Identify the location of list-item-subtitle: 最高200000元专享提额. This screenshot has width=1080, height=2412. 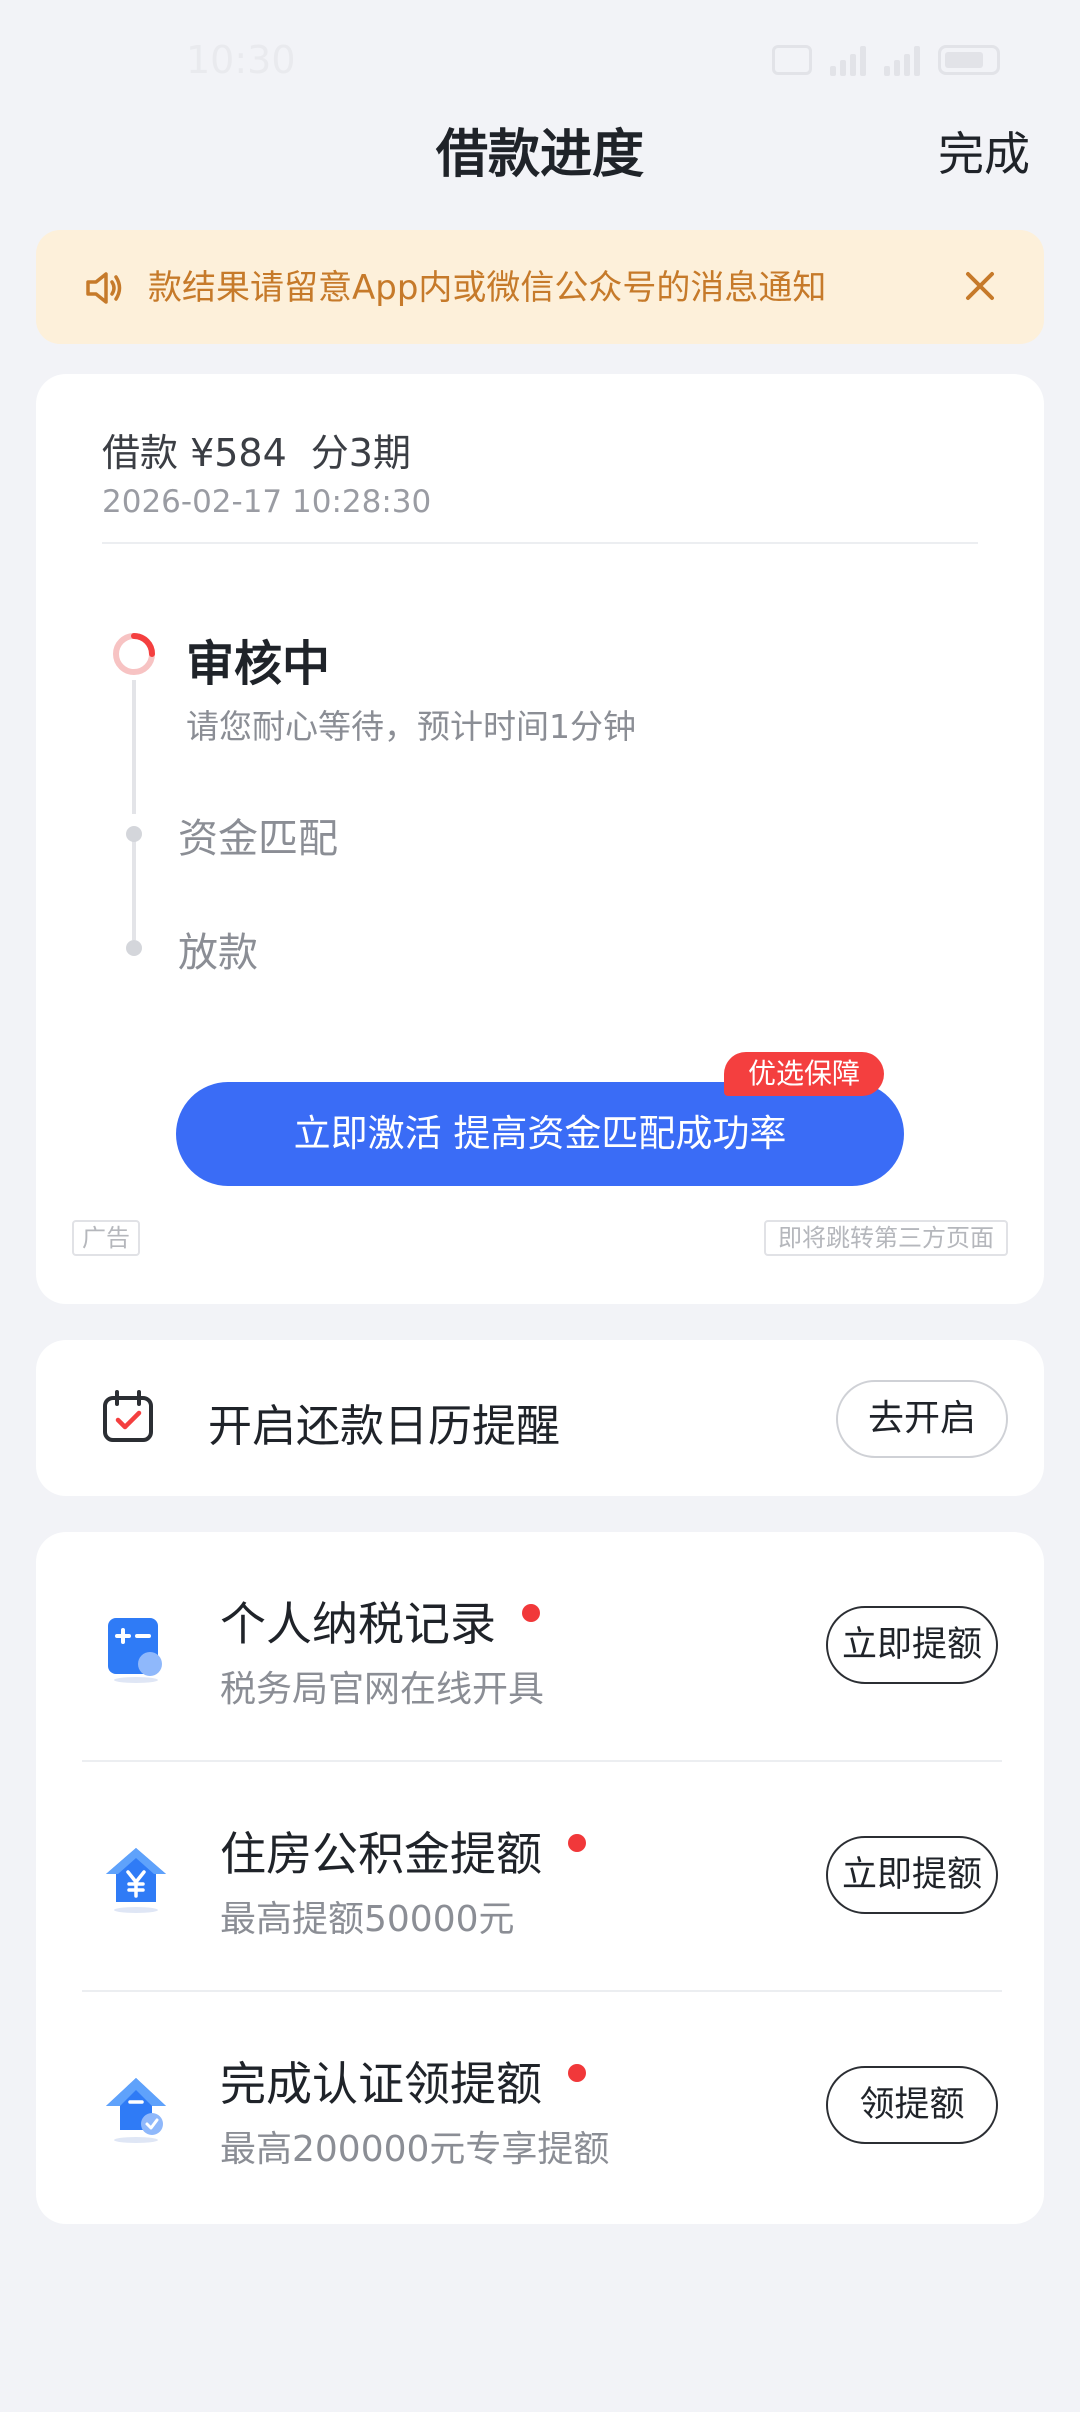
(415, 2149).